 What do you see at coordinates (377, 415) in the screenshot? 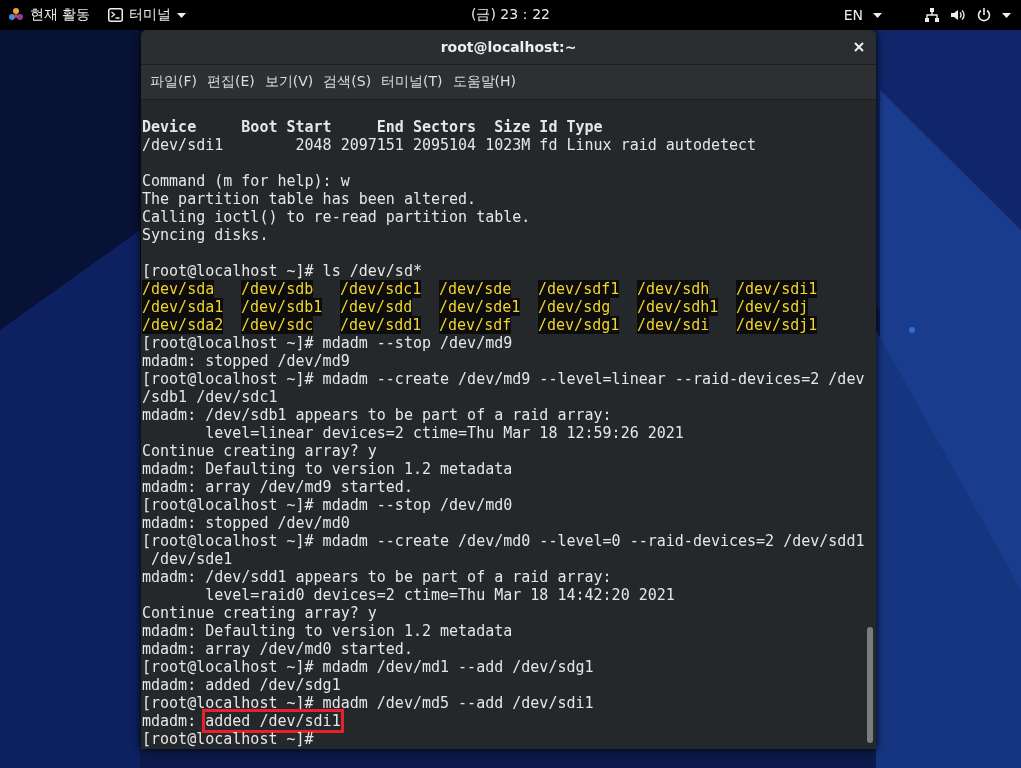
I see `terminal-line: mdadm: /dev/sdb1 appears to be part of a raid array:` at bounding box center [377, 415].